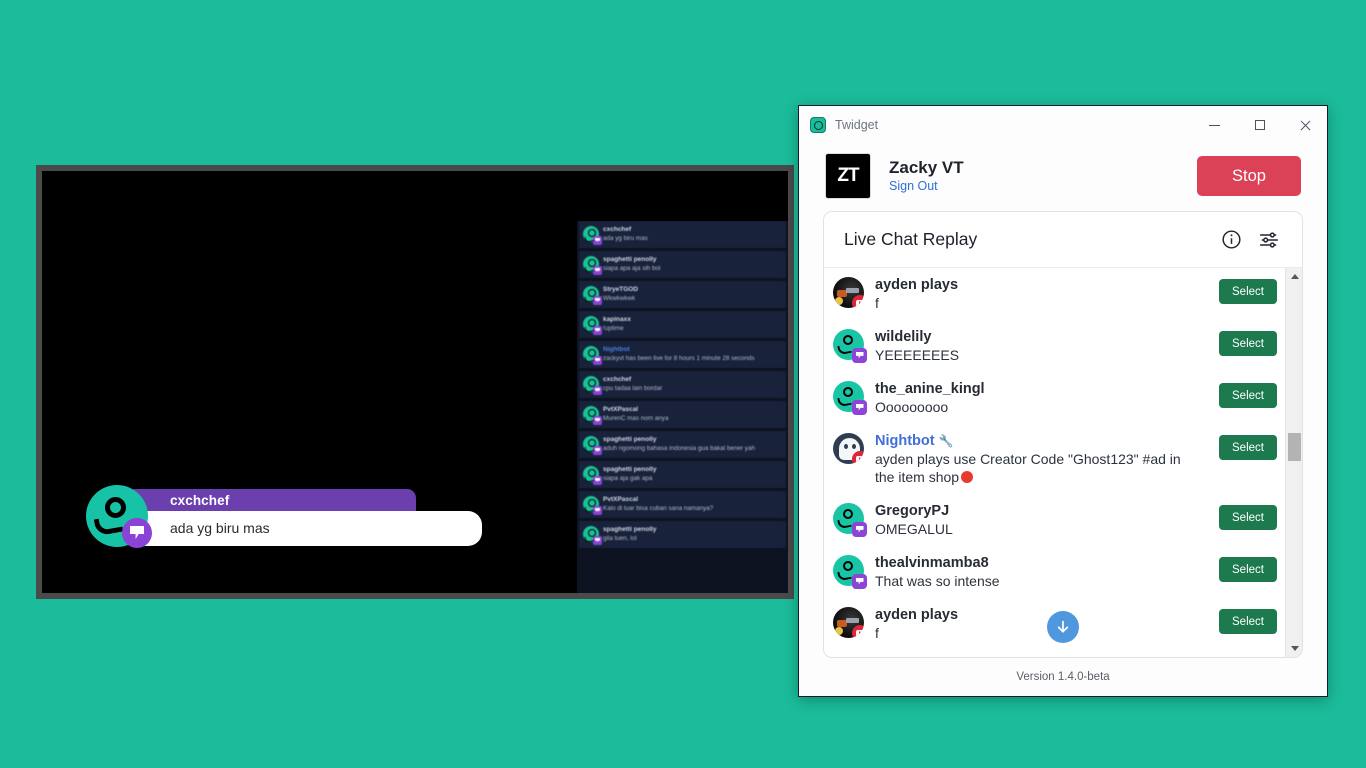 The height and width of the screenshot is (768, 1366). What do you see at coordinates (912, 511) in the screenshot?
I see `chat-username: GregoryPJ` at bounding box center [912, 511].